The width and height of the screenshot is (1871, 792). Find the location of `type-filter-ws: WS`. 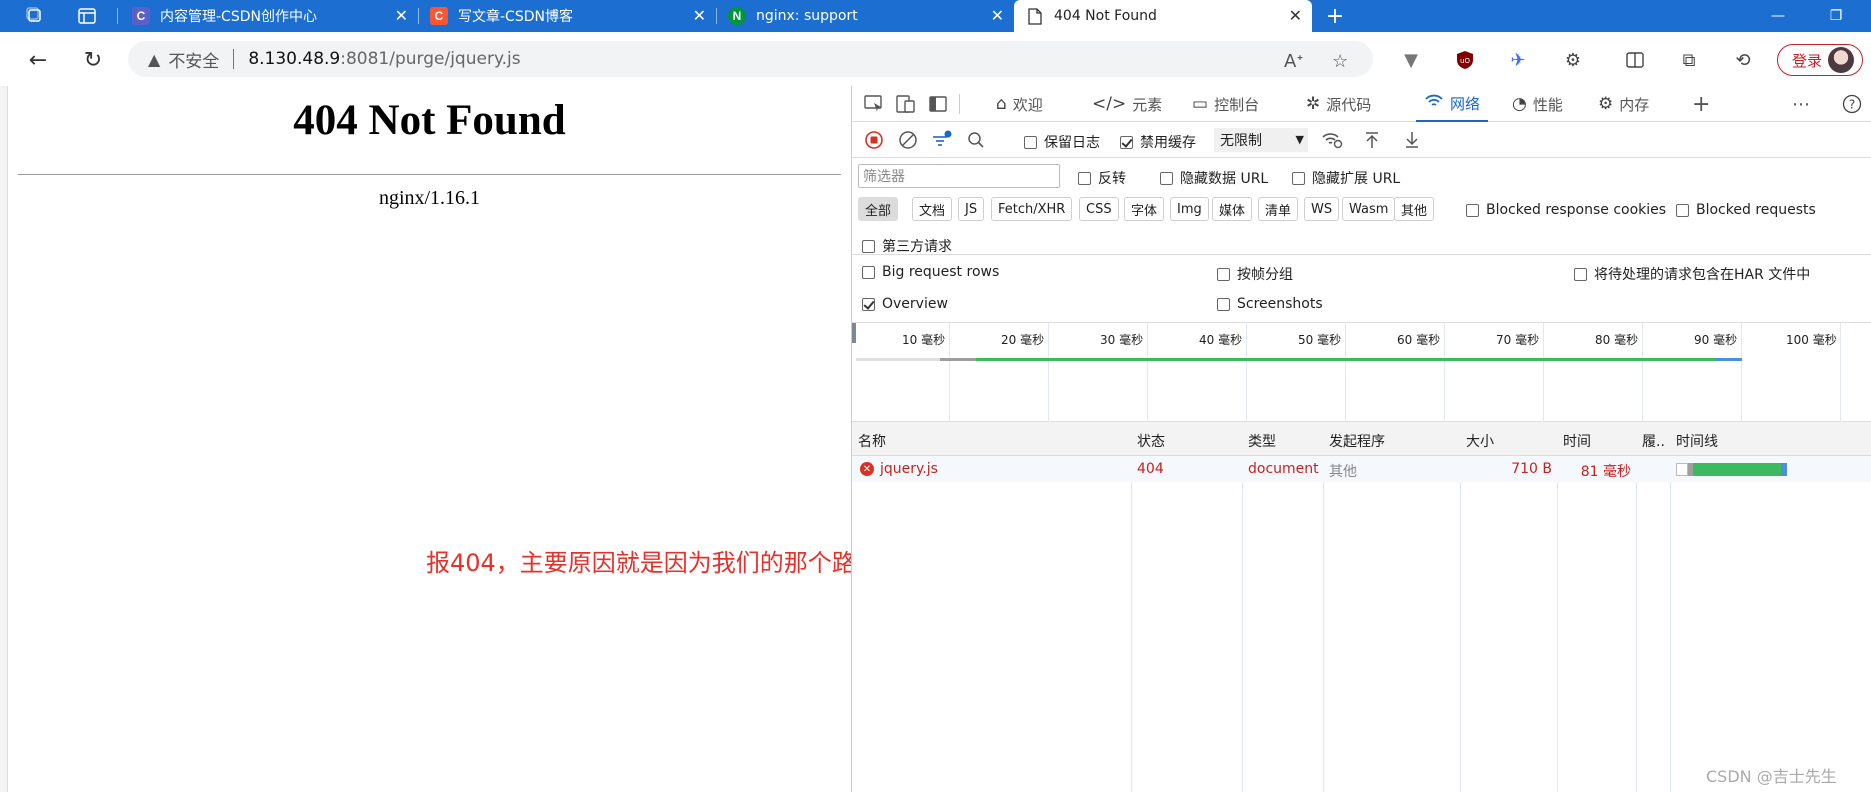

type-filter-ws: WS is located at coordinates (1322, 209).